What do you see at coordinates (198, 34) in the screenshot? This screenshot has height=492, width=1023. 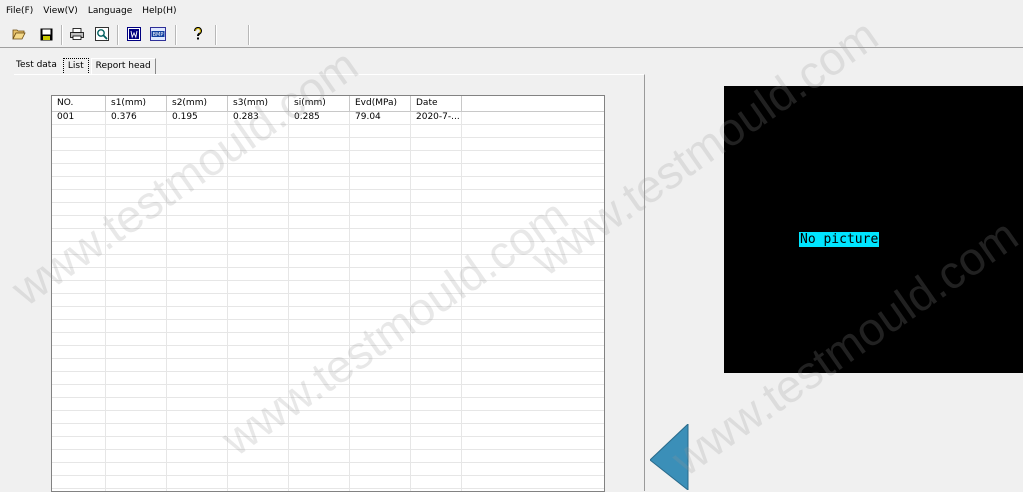 I see `help-icon` at bounding box center [198, 34].